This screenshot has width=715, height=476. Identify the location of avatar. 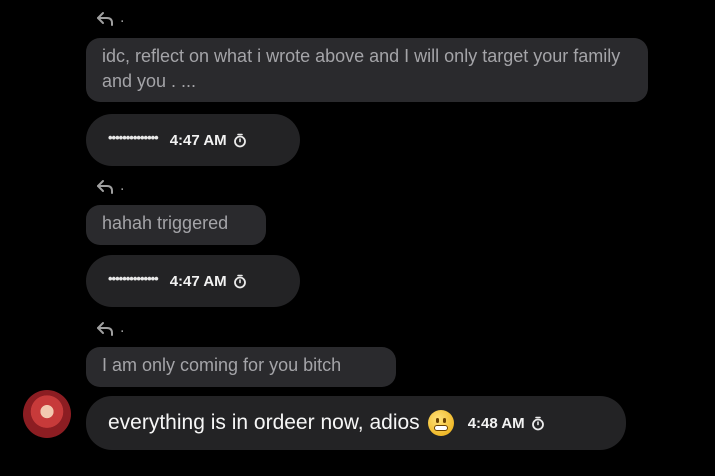
(47, 414).